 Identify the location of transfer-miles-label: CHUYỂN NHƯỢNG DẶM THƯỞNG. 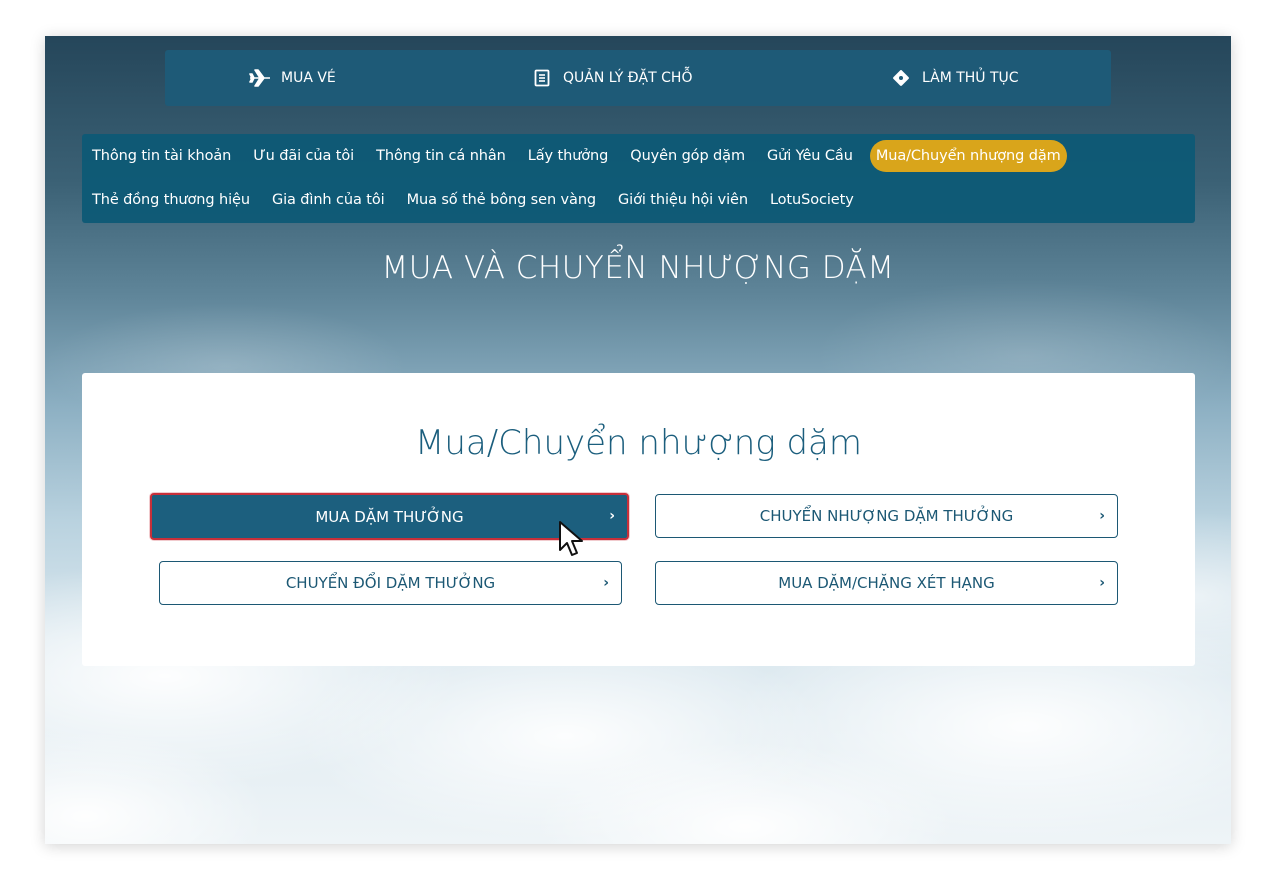
(886, 516).